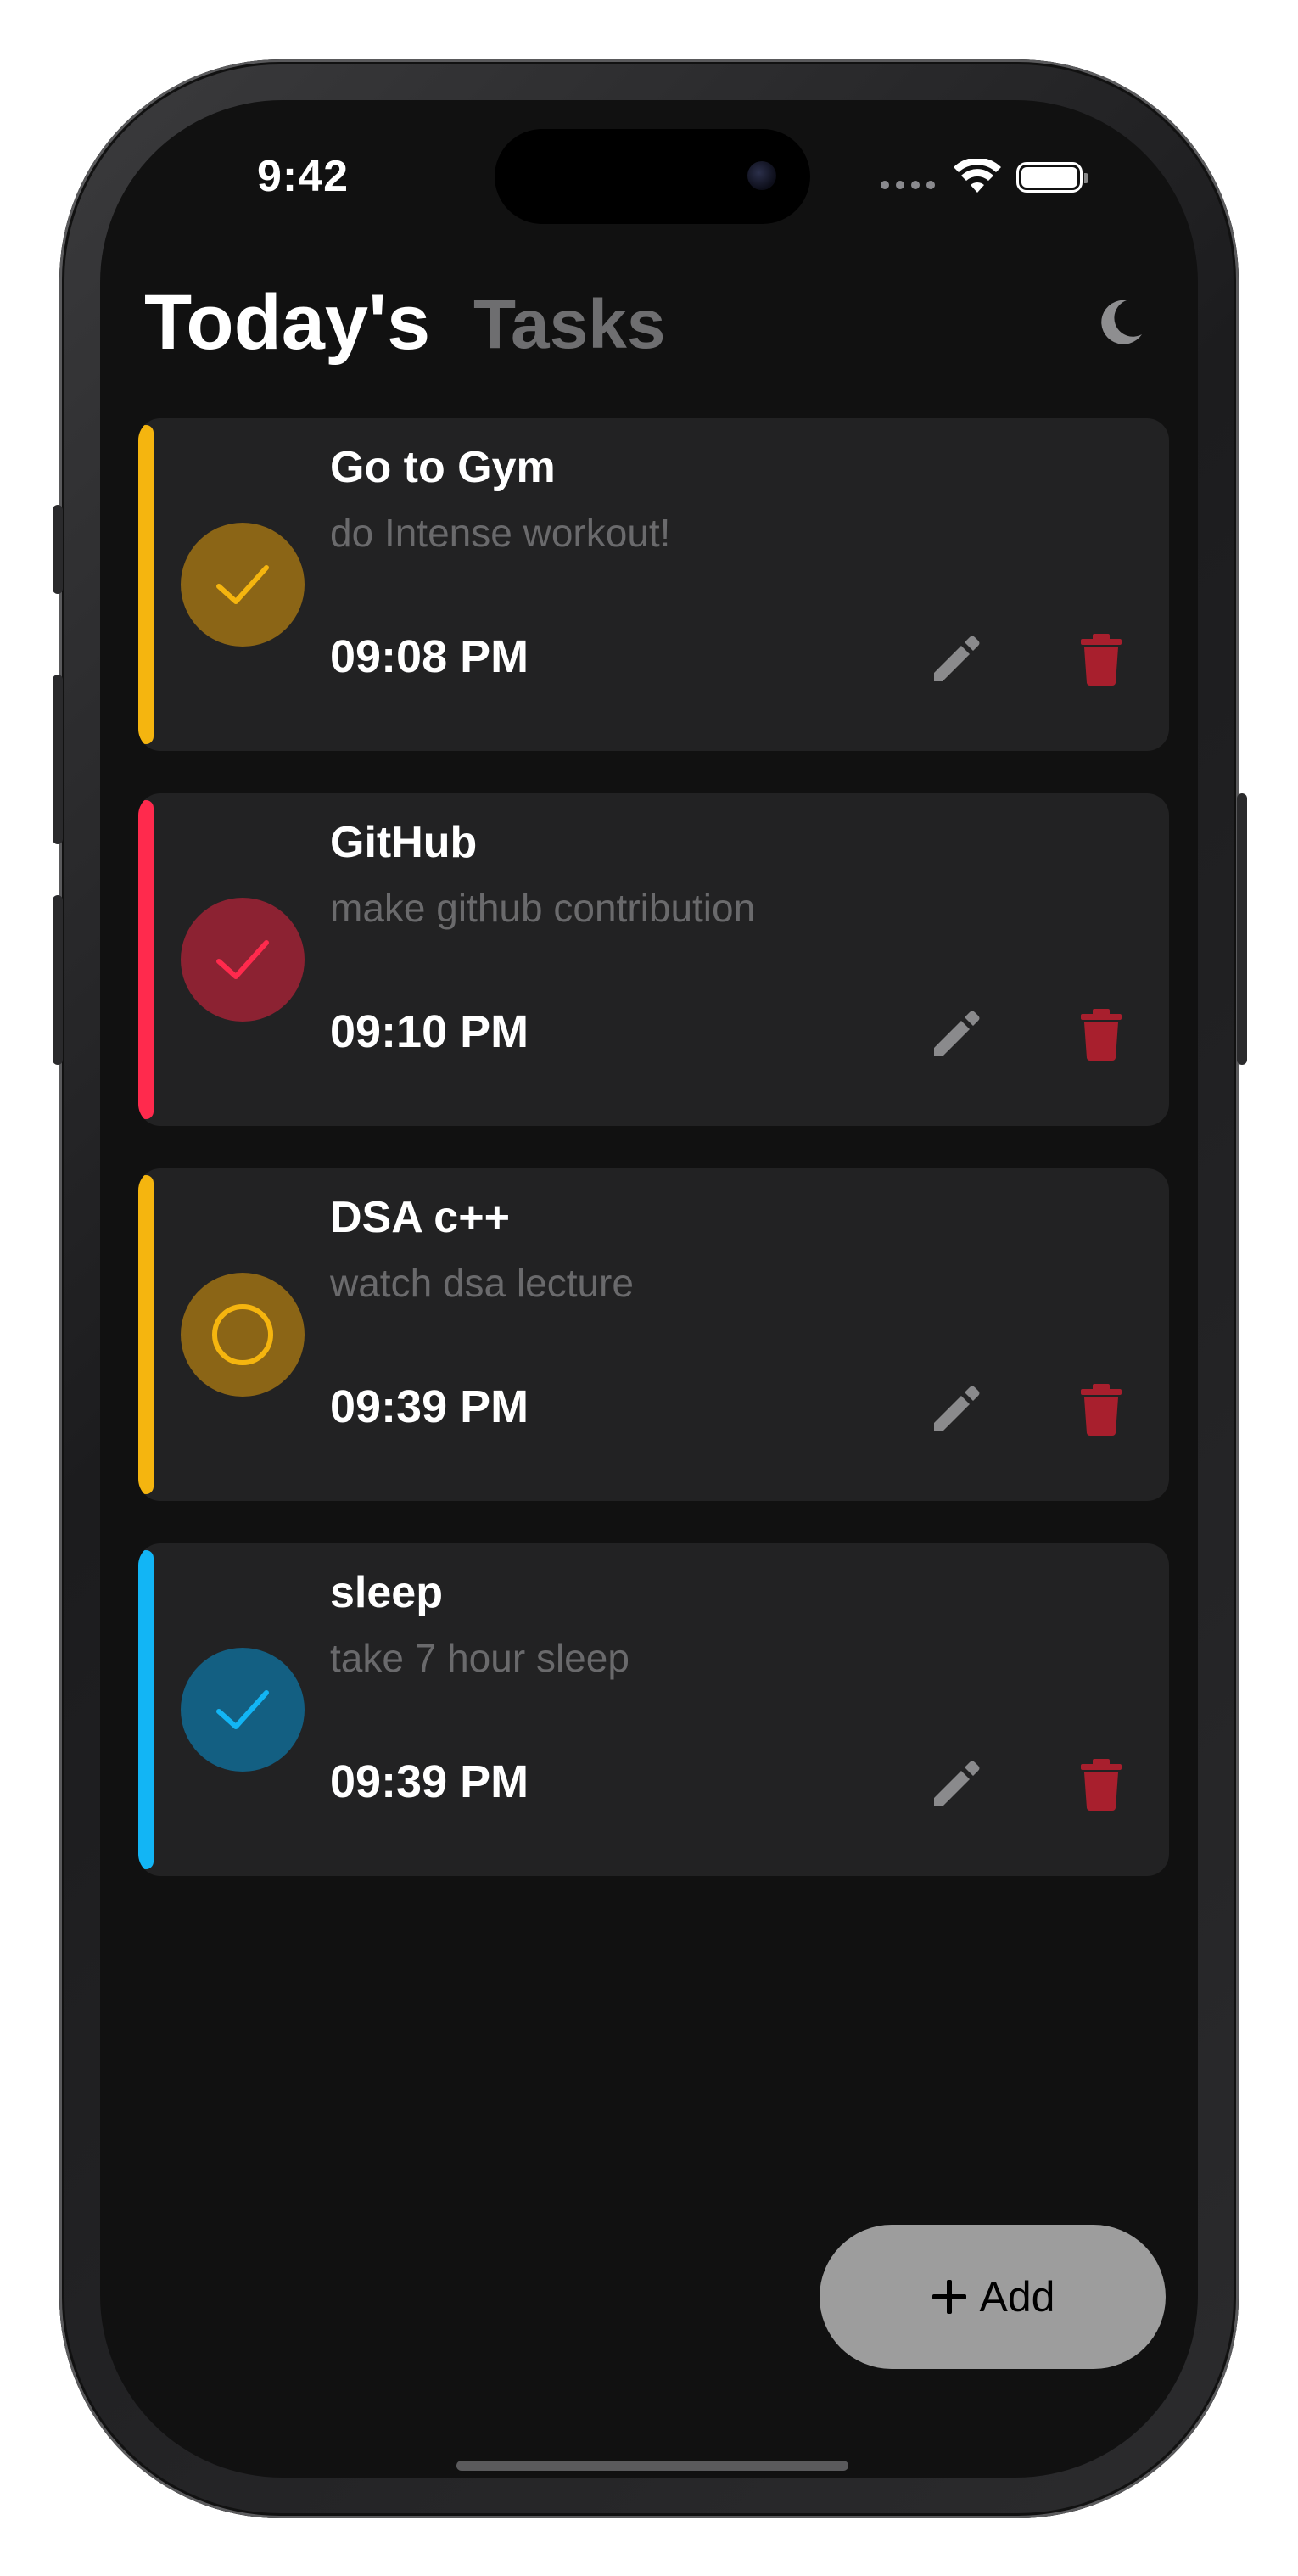 The width and height of the screenshot is (1298, 2576). What do you see at coordinates (1052, 178) in the screenshot?
I see `battery-icon` at bounding box center [1052, 178].